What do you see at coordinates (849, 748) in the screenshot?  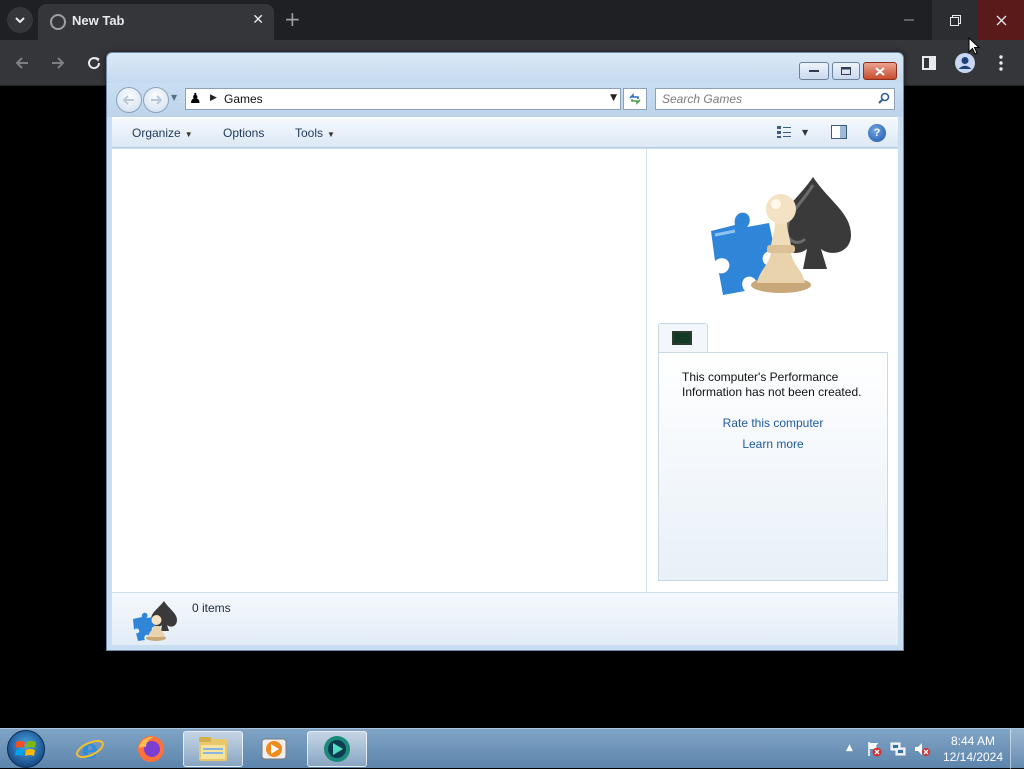 I see `show-hidden-icons-button: ▲` at bounding box center [849, 748].